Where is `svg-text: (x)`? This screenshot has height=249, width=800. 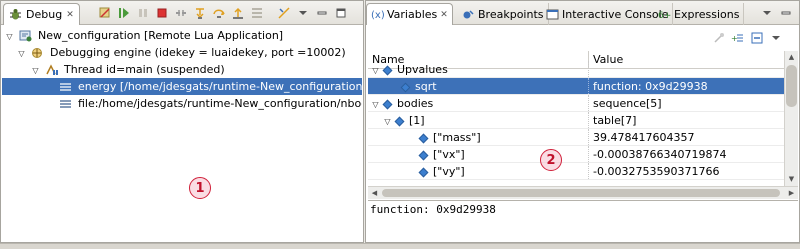 svg-text: (x) is located at coordinates (377, 15).